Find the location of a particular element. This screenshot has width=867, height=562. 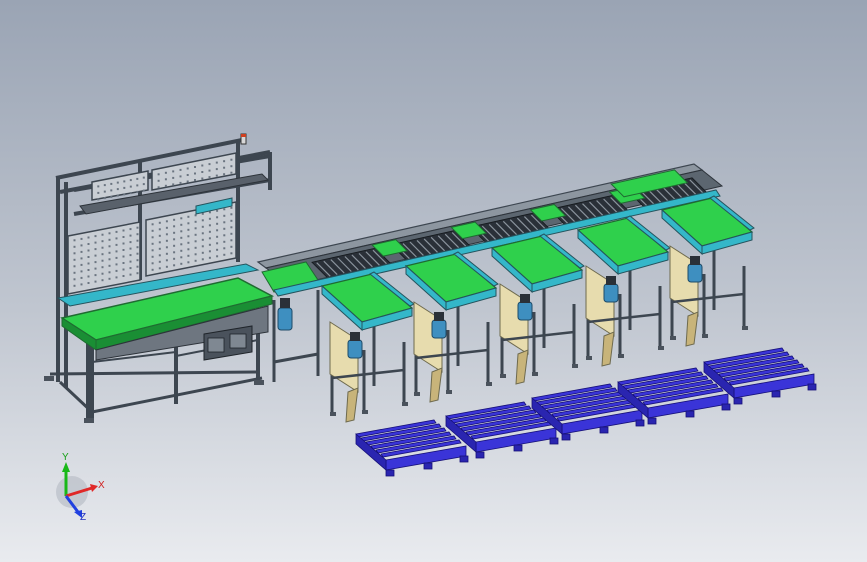

pallets is located at coordinates (586, 412).